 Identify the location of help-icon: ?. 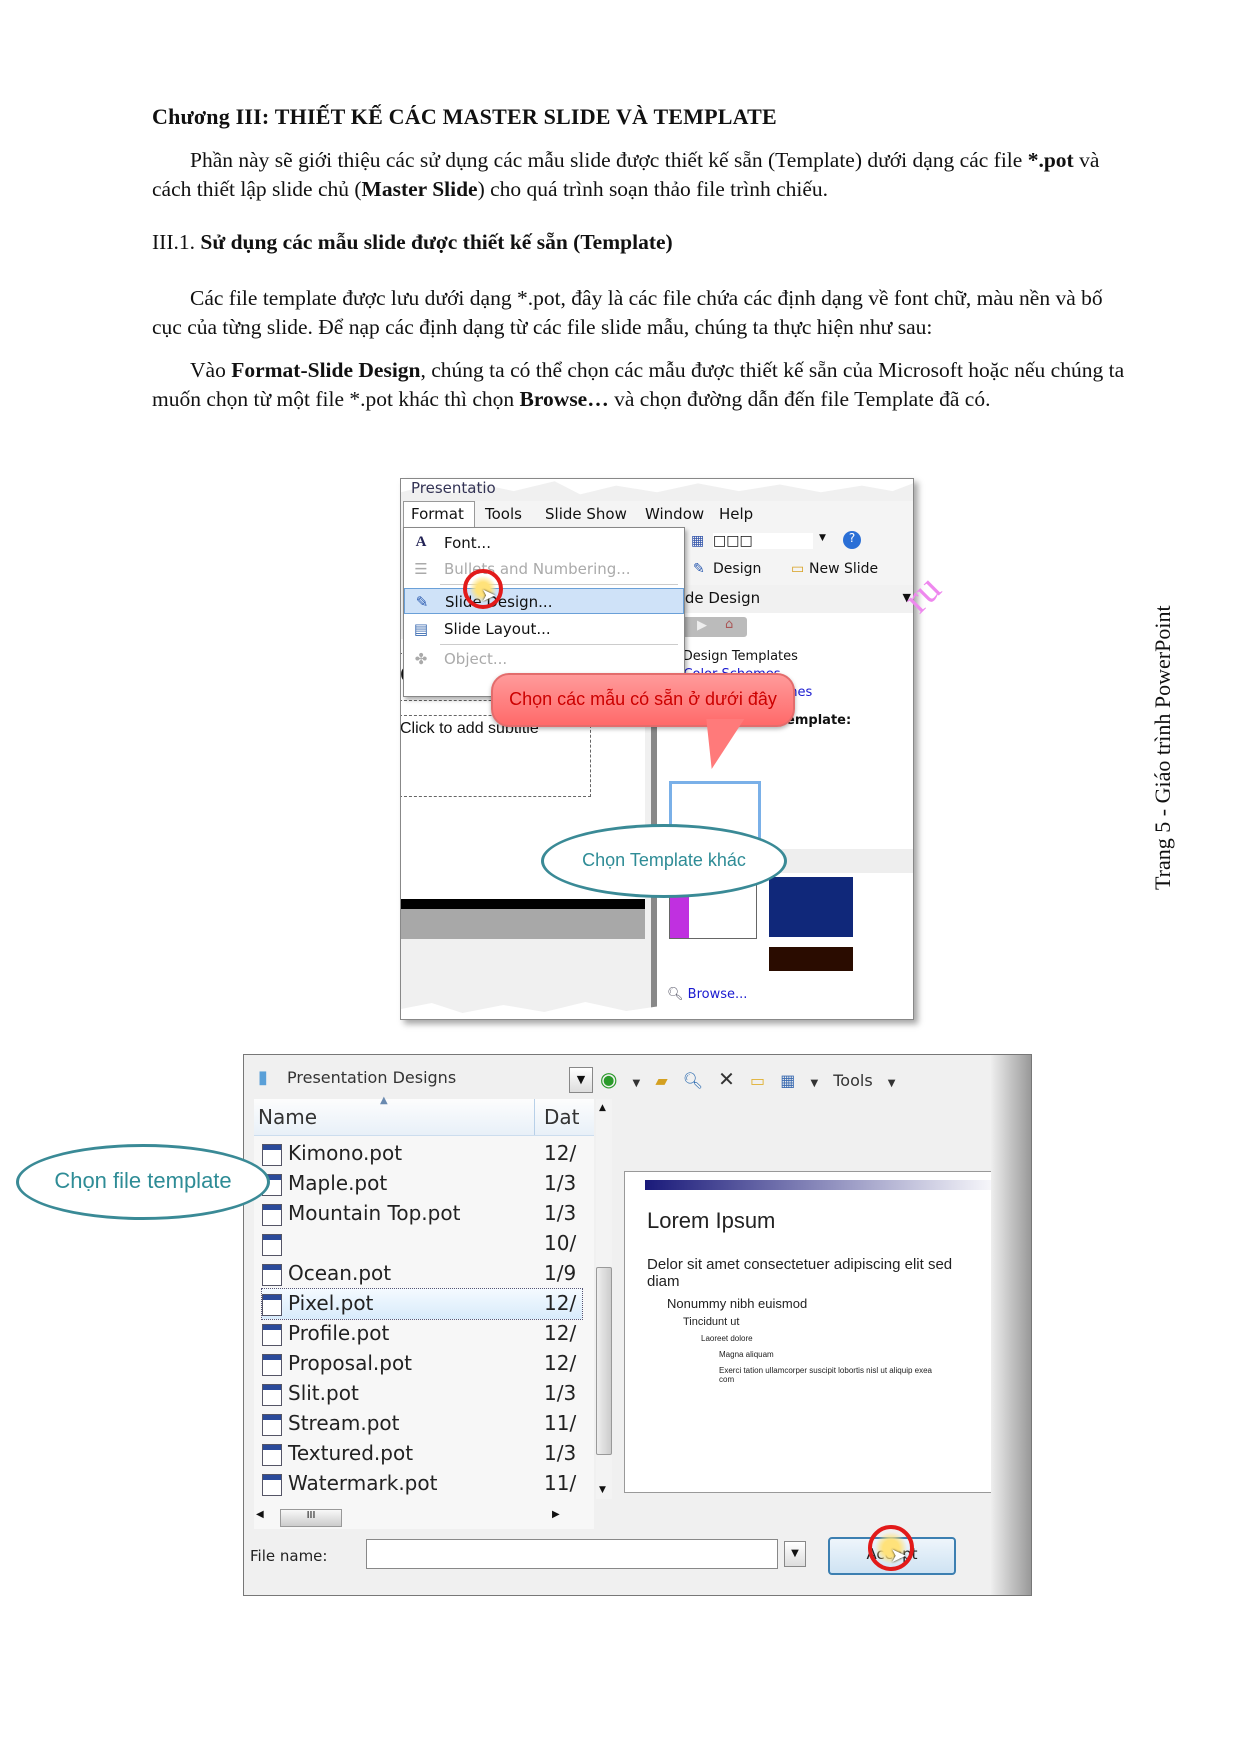
(852, 540).